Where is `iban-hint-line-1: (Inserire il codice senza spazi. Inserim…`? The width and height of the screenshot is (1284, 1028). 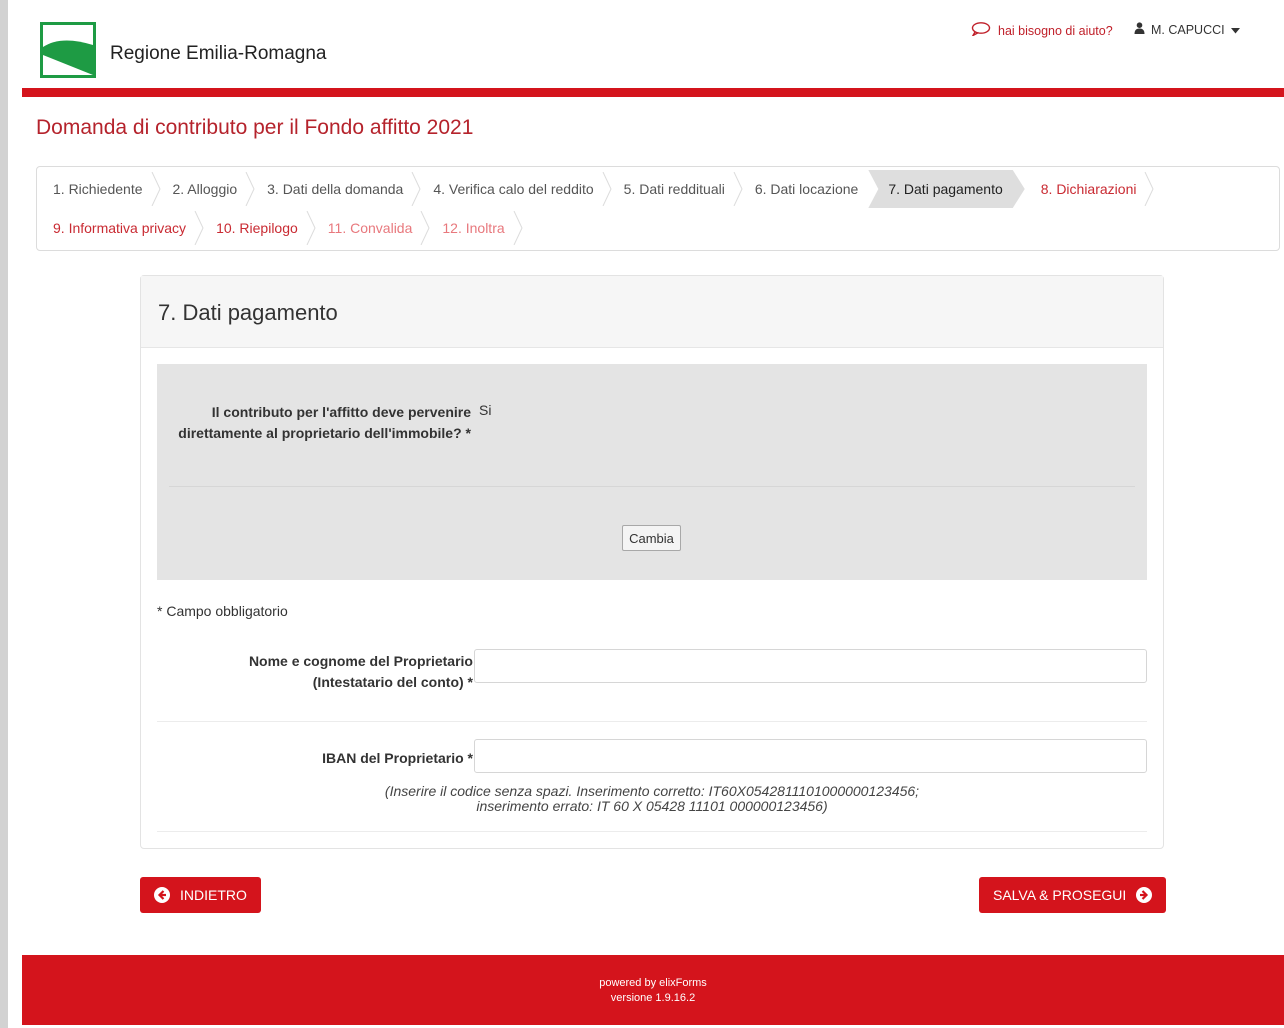 iban-hint-line-1: (Inserire il codice senza spazi. Inserim… is located at coordinates (652, 791).